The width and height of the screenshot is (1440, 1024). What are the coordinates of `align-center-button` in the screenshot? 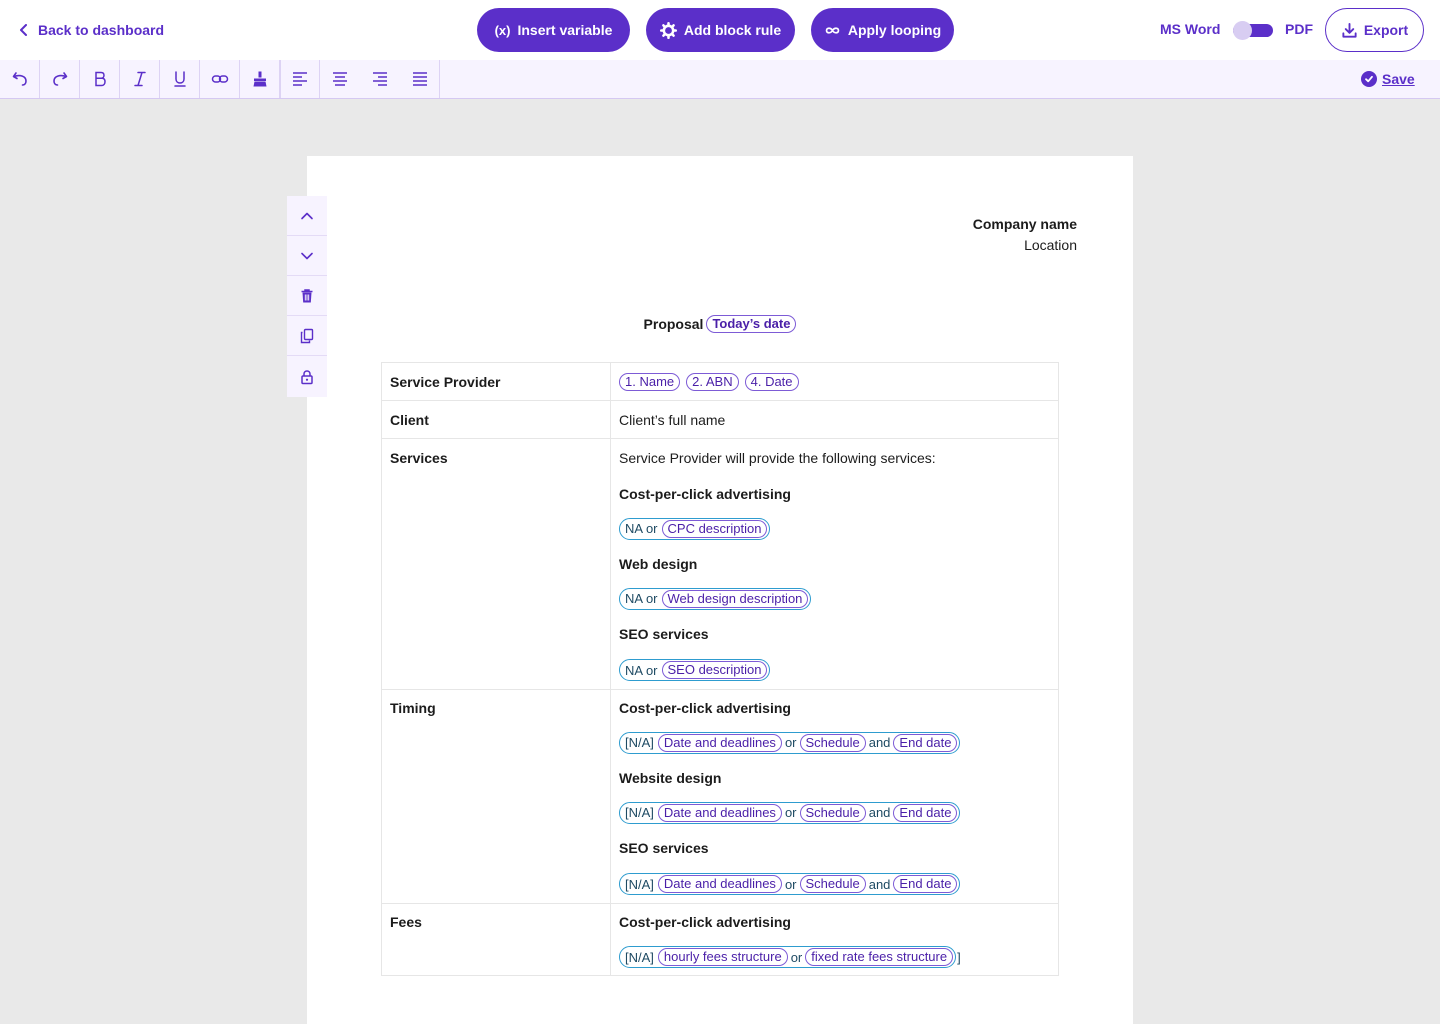 It's located at (340, 79).